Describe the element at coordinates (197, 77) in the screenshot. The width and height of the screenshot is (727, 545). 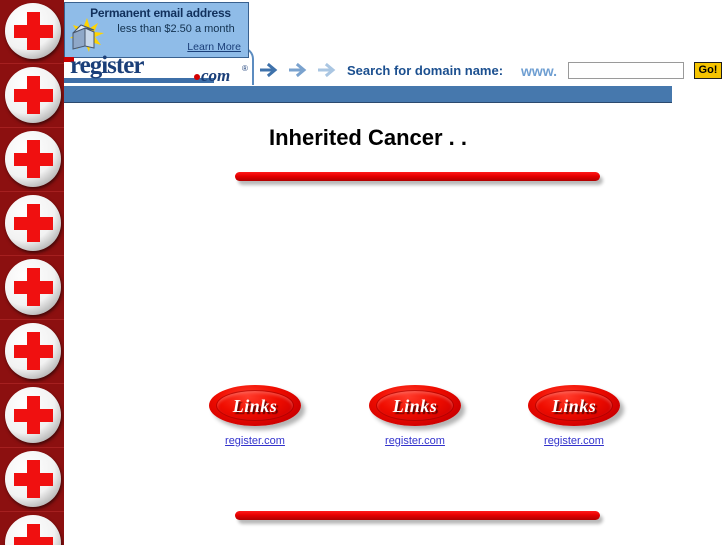
I see `brand-dot` at that location.